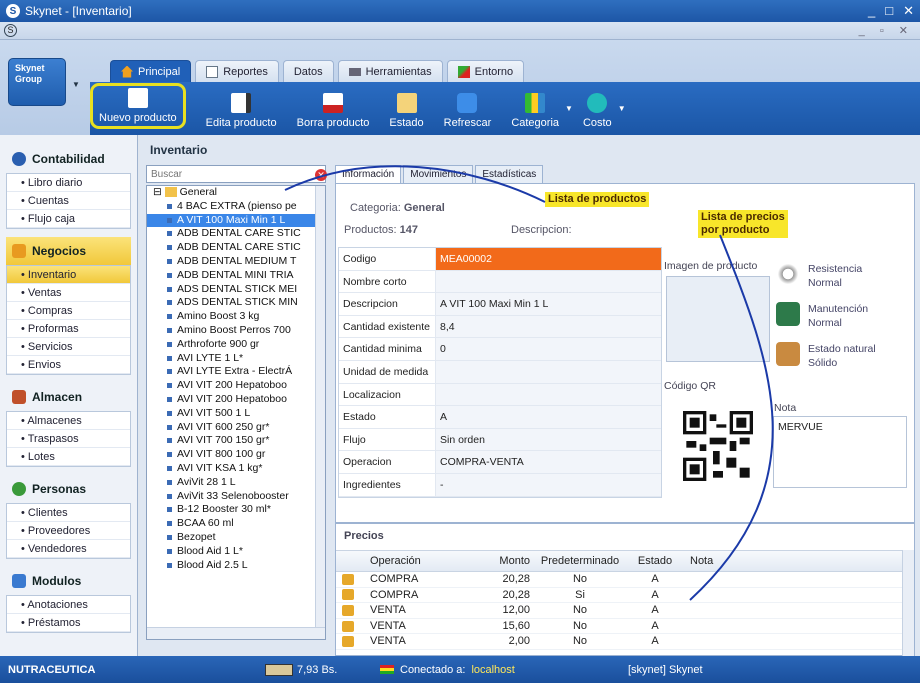 The width and height of the screenshot is (920, 683). Describe the element at coordinates (548, 484) in the screenshot. I see `property-value: -` at that location.